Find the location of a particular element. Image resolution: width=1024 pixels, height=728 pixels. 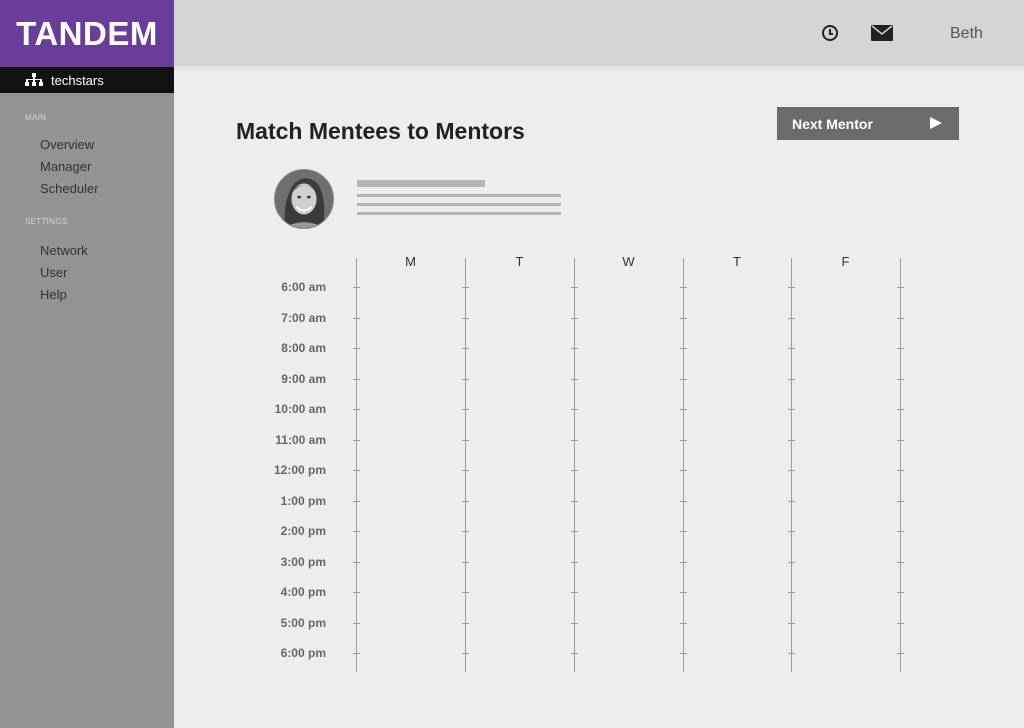

play-arrow-icon is located at coordinates (936, 123).